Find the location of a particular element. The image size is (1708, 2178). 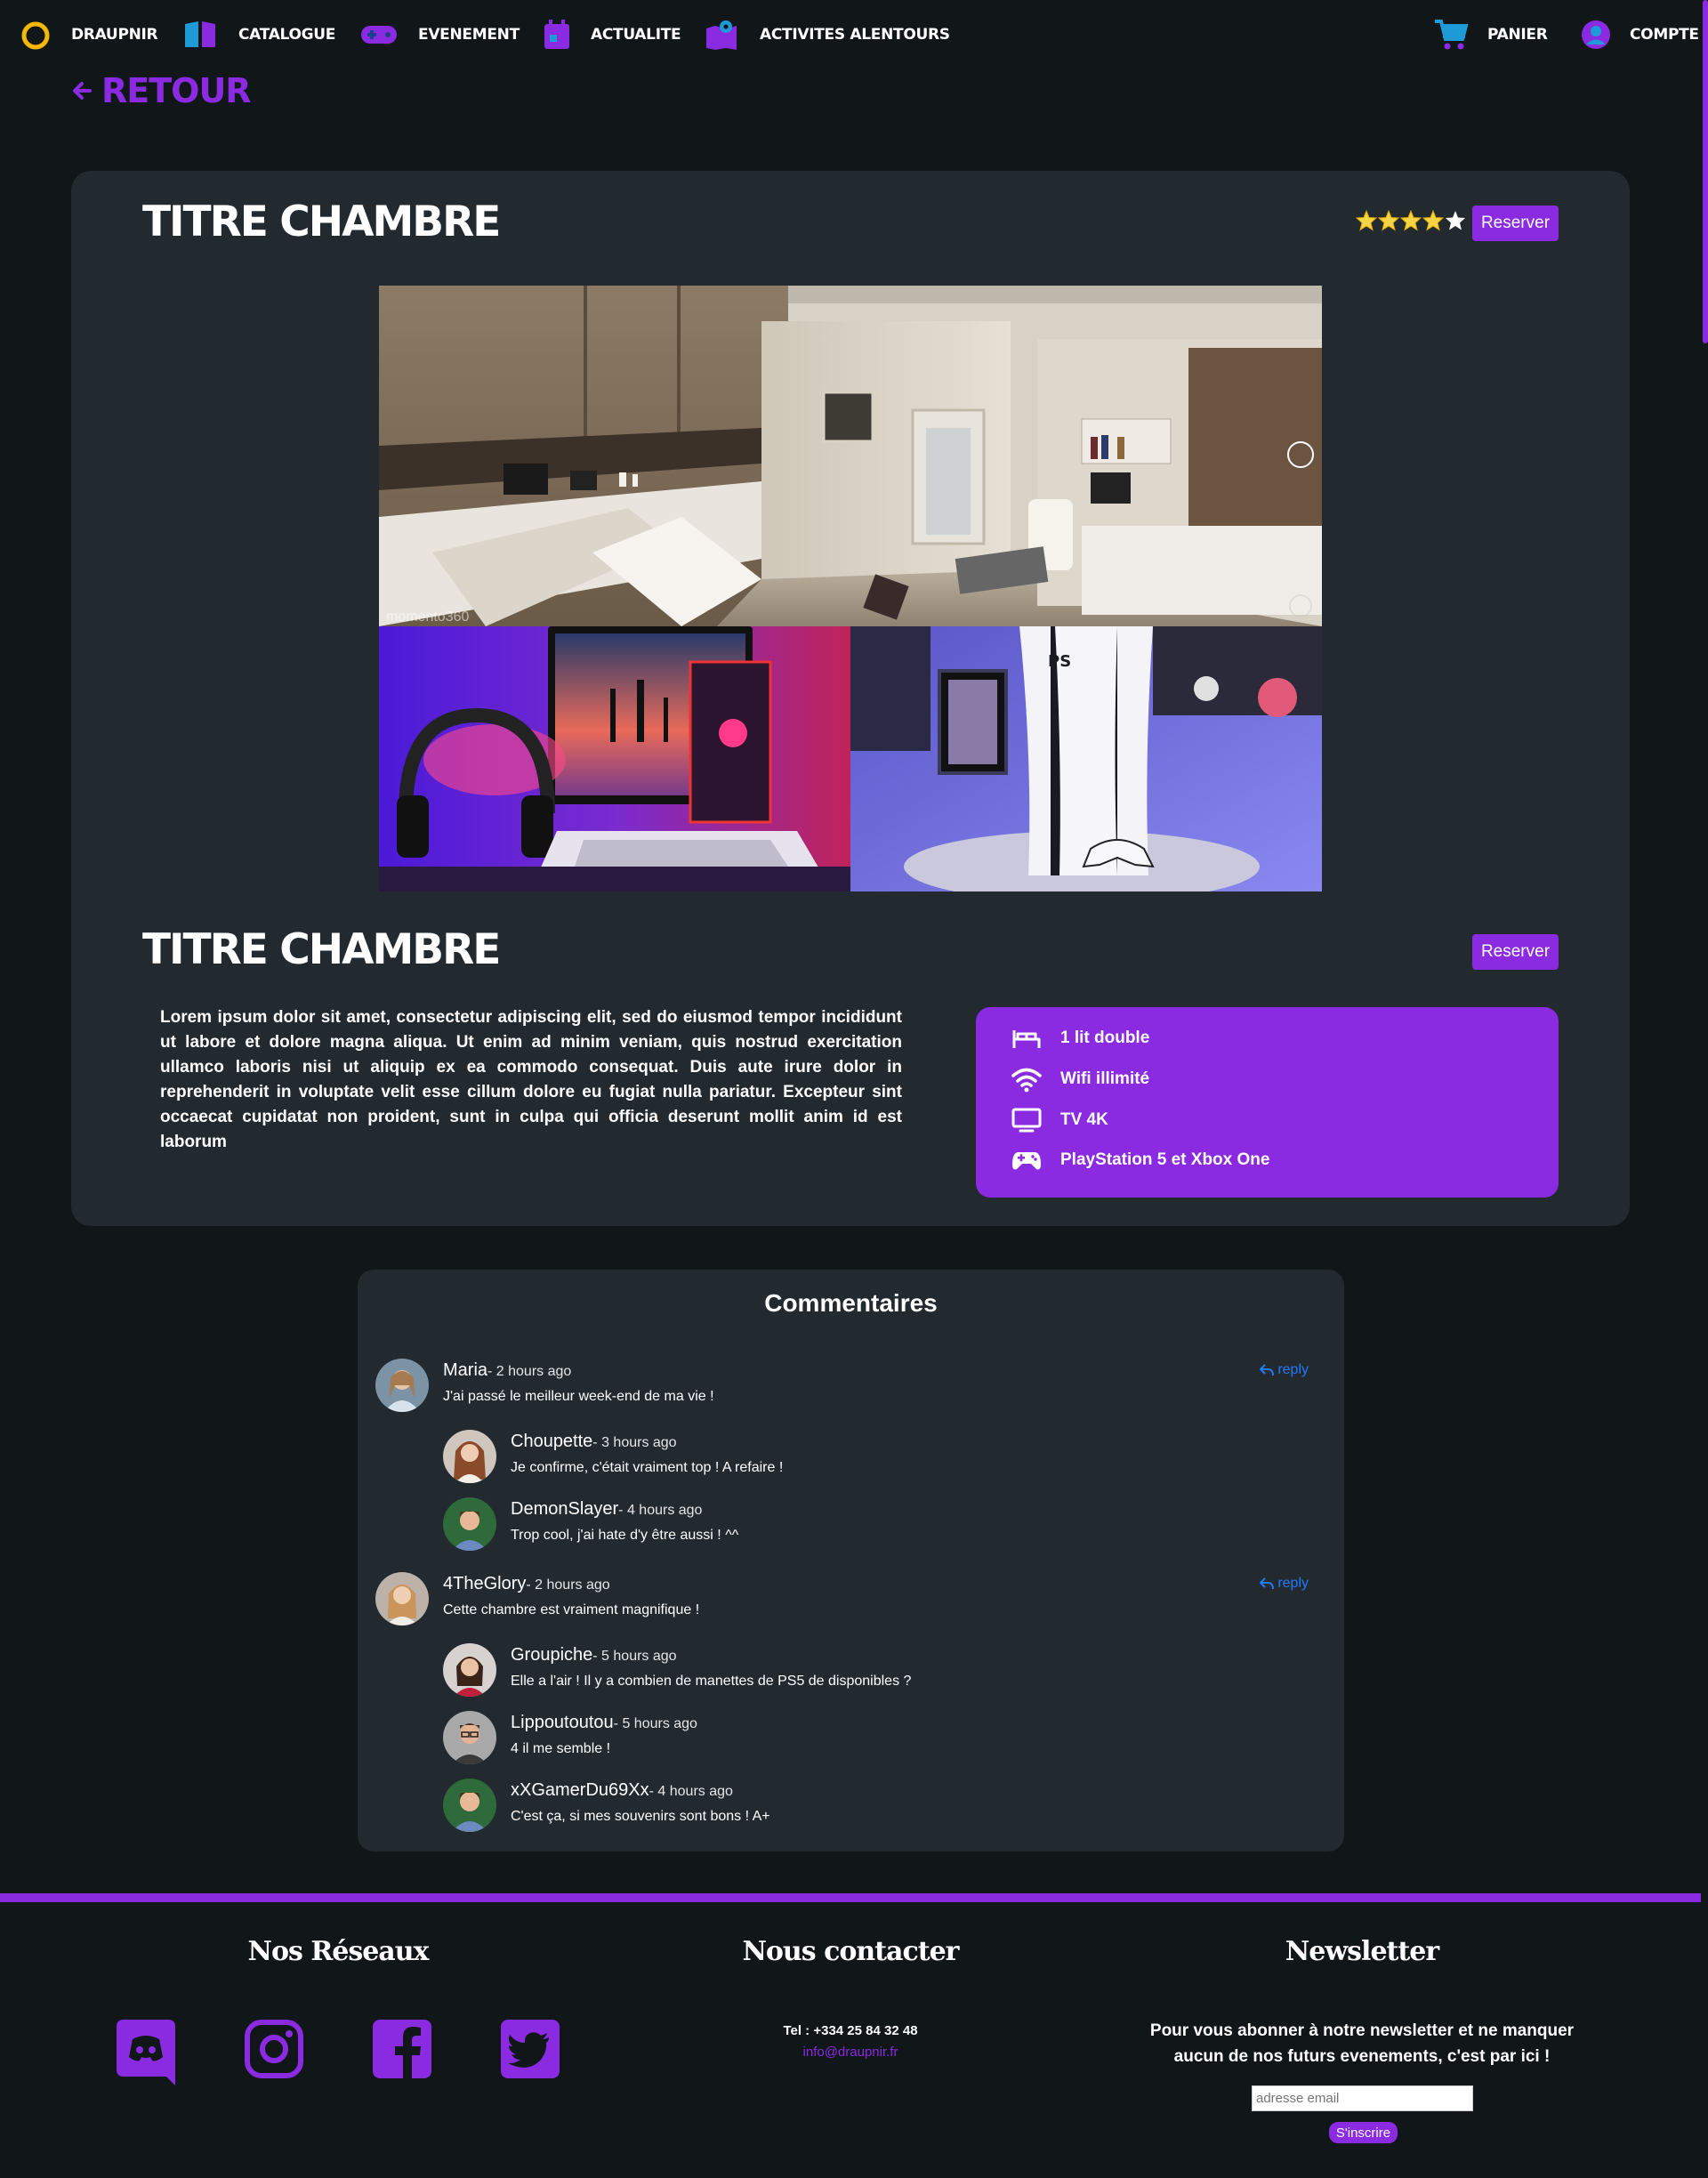

comment-author-line: DemonSlayer- 4 hours ago is located at coordinates (606, 1509).